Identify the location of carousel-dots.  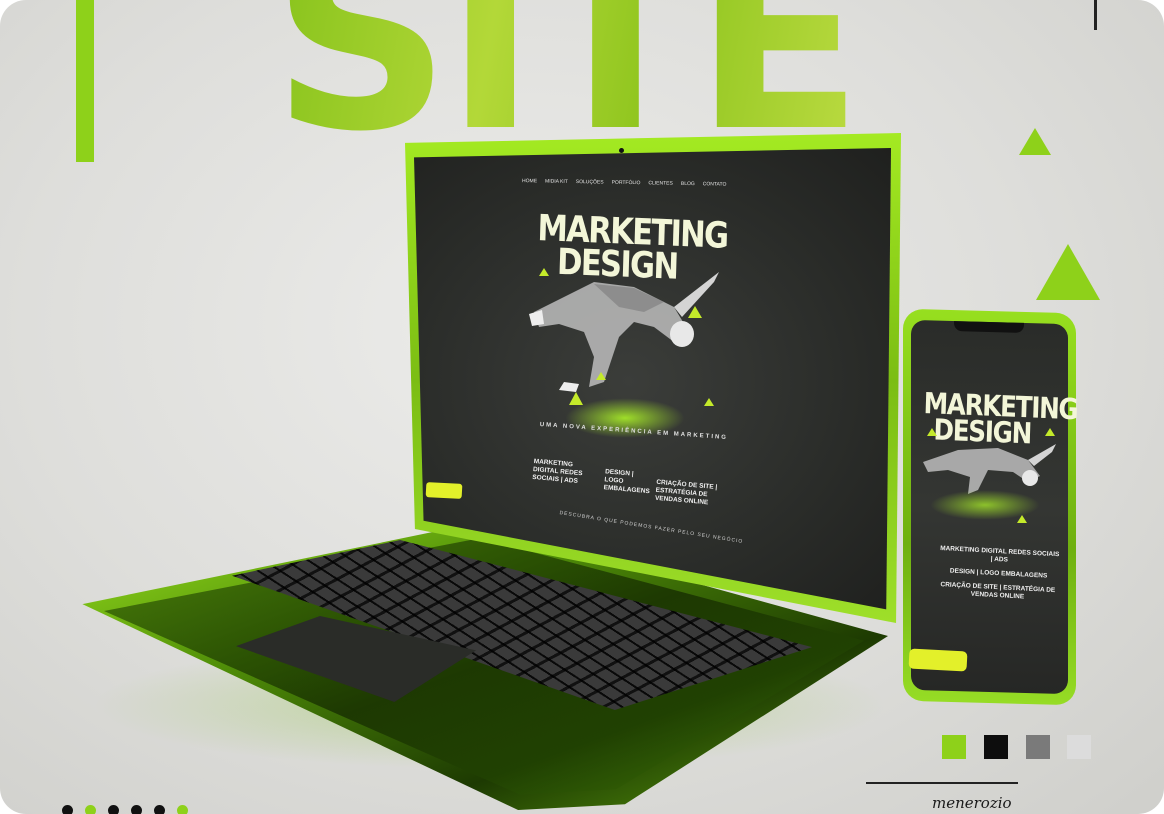
(132, 809).